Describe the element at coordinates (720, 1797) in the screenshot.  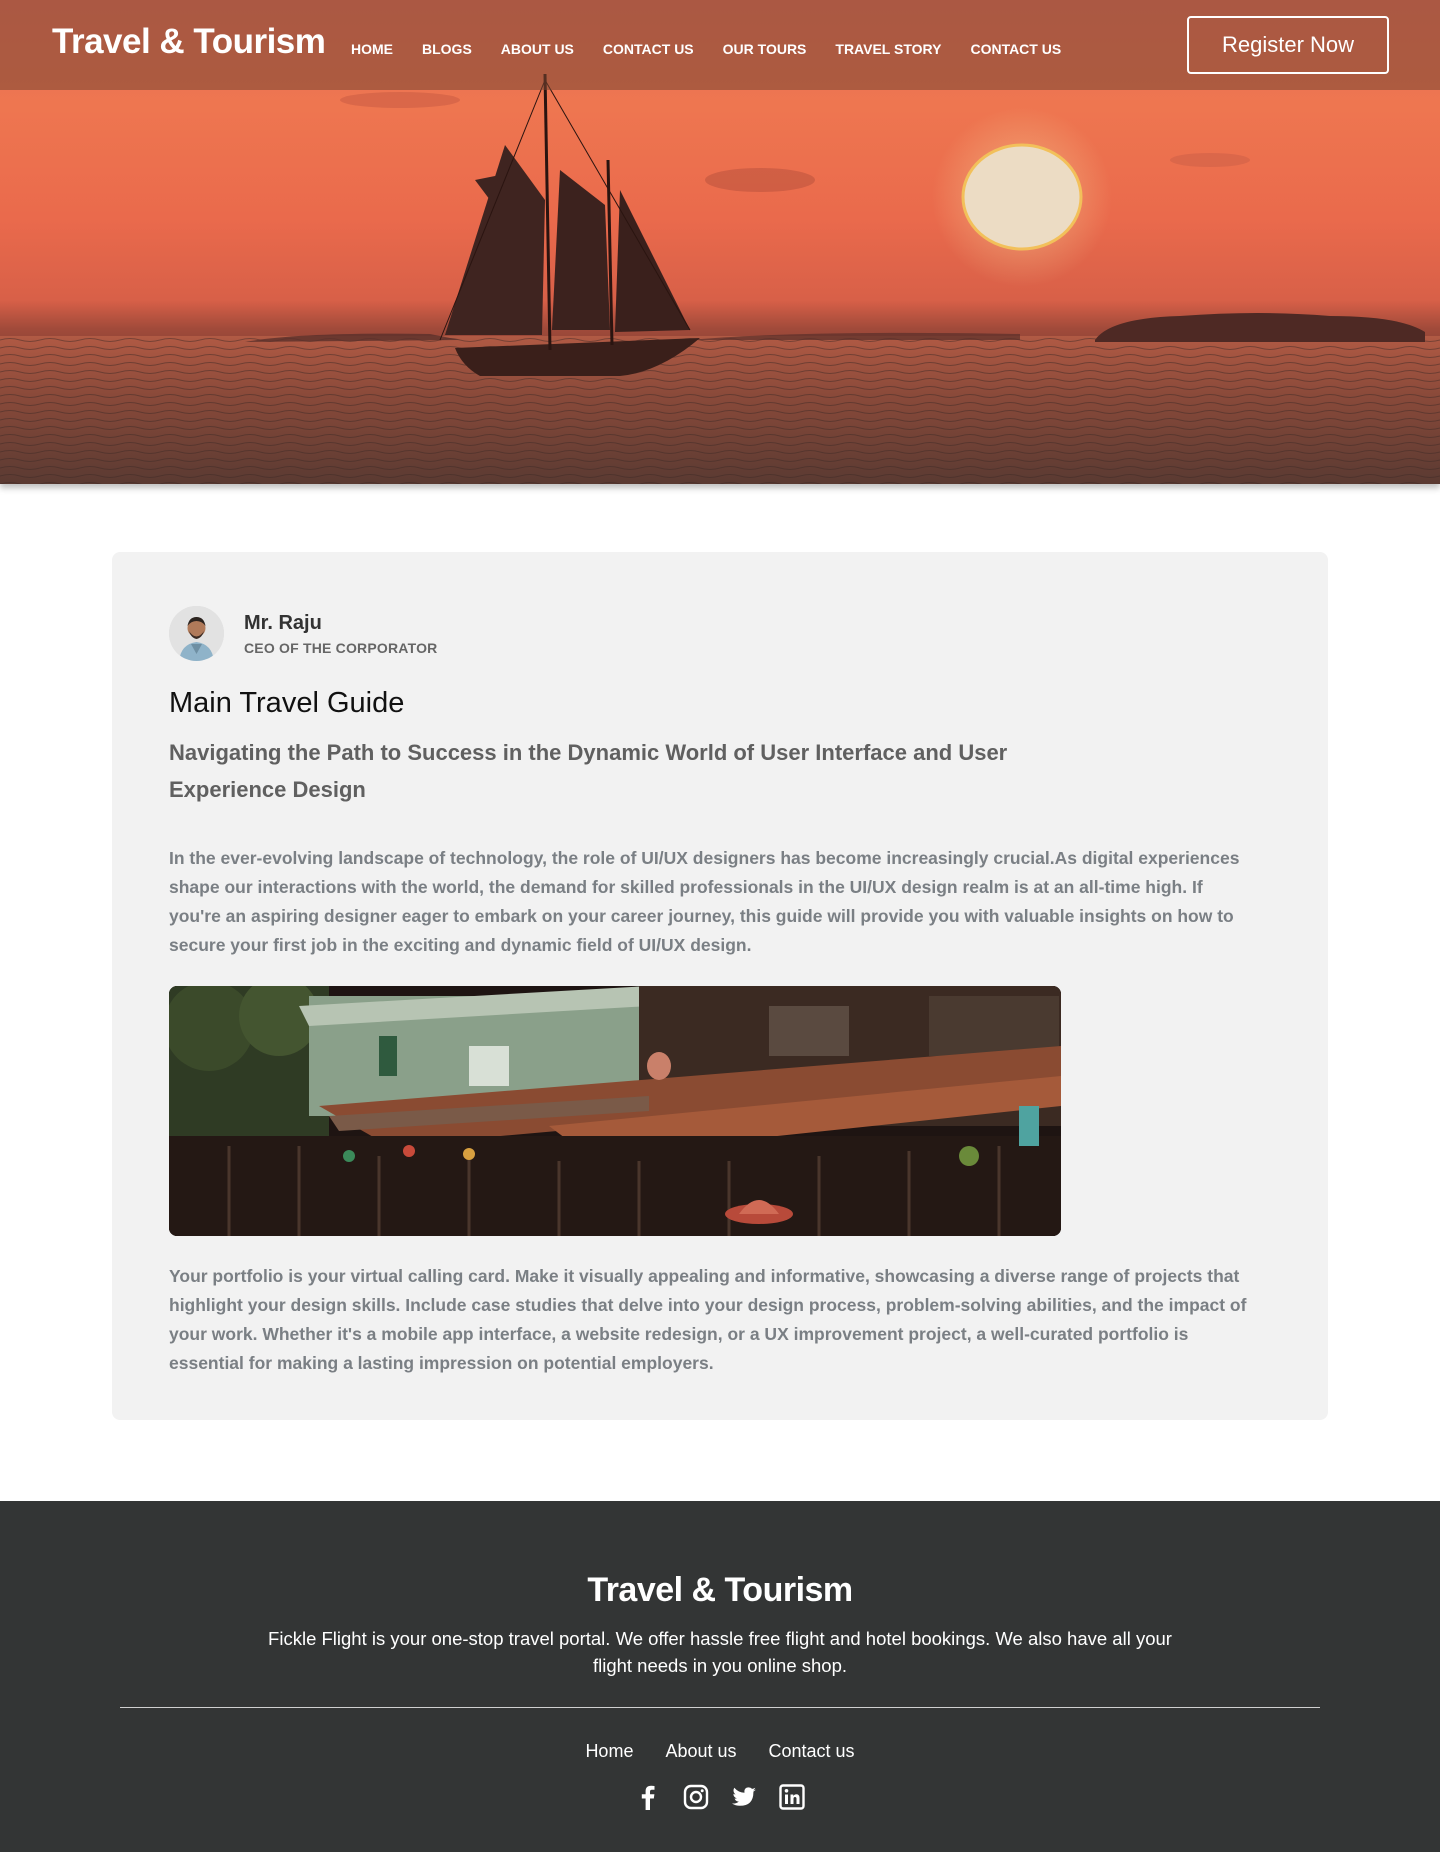
I see `social-links` at that location.